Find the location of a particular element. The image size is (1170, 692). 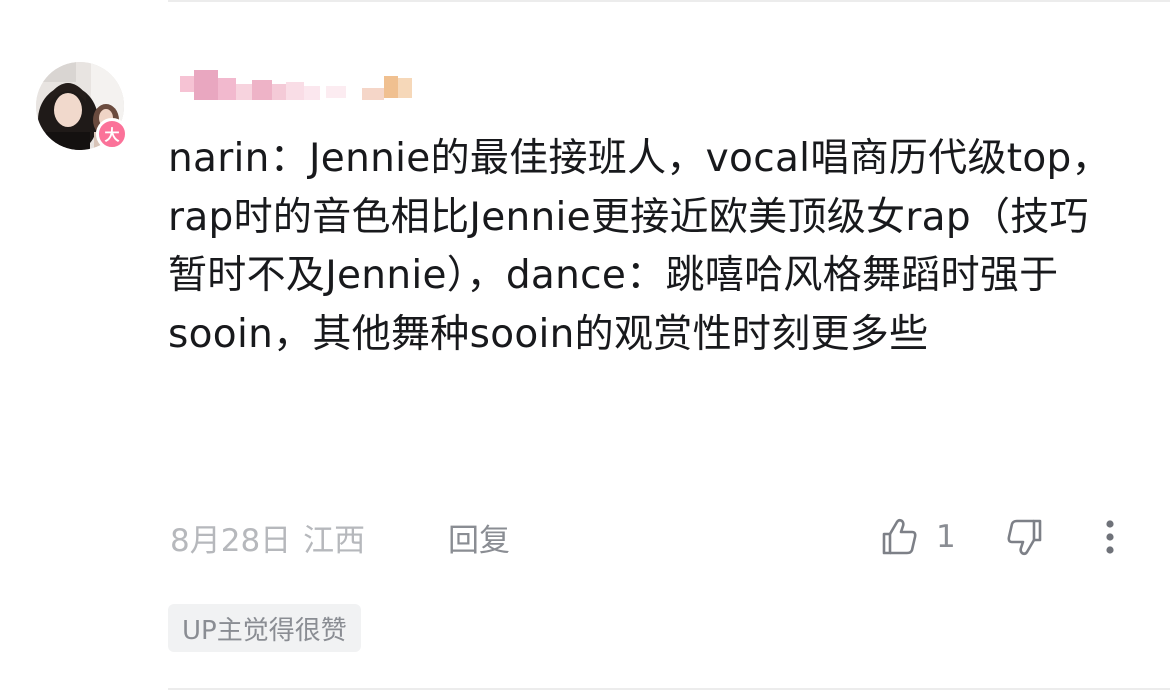

top-divider is located at coordinates (669, 1).